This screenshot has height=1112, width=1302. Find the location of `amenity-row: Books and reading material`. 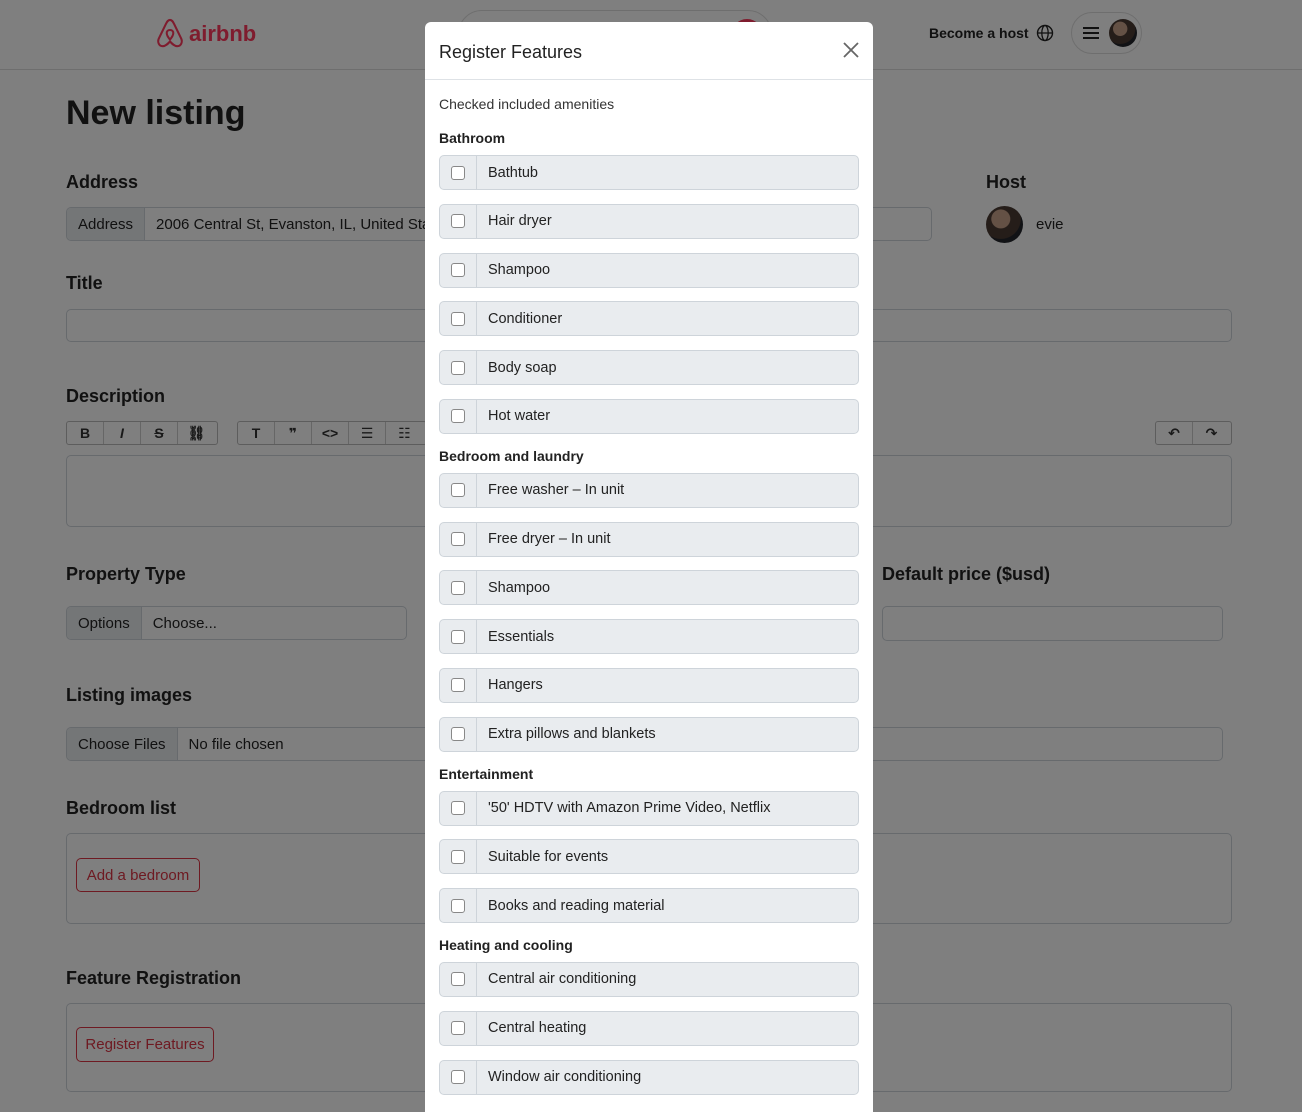

amenity-row: Books and reading material is located at coordinates (649, 906).